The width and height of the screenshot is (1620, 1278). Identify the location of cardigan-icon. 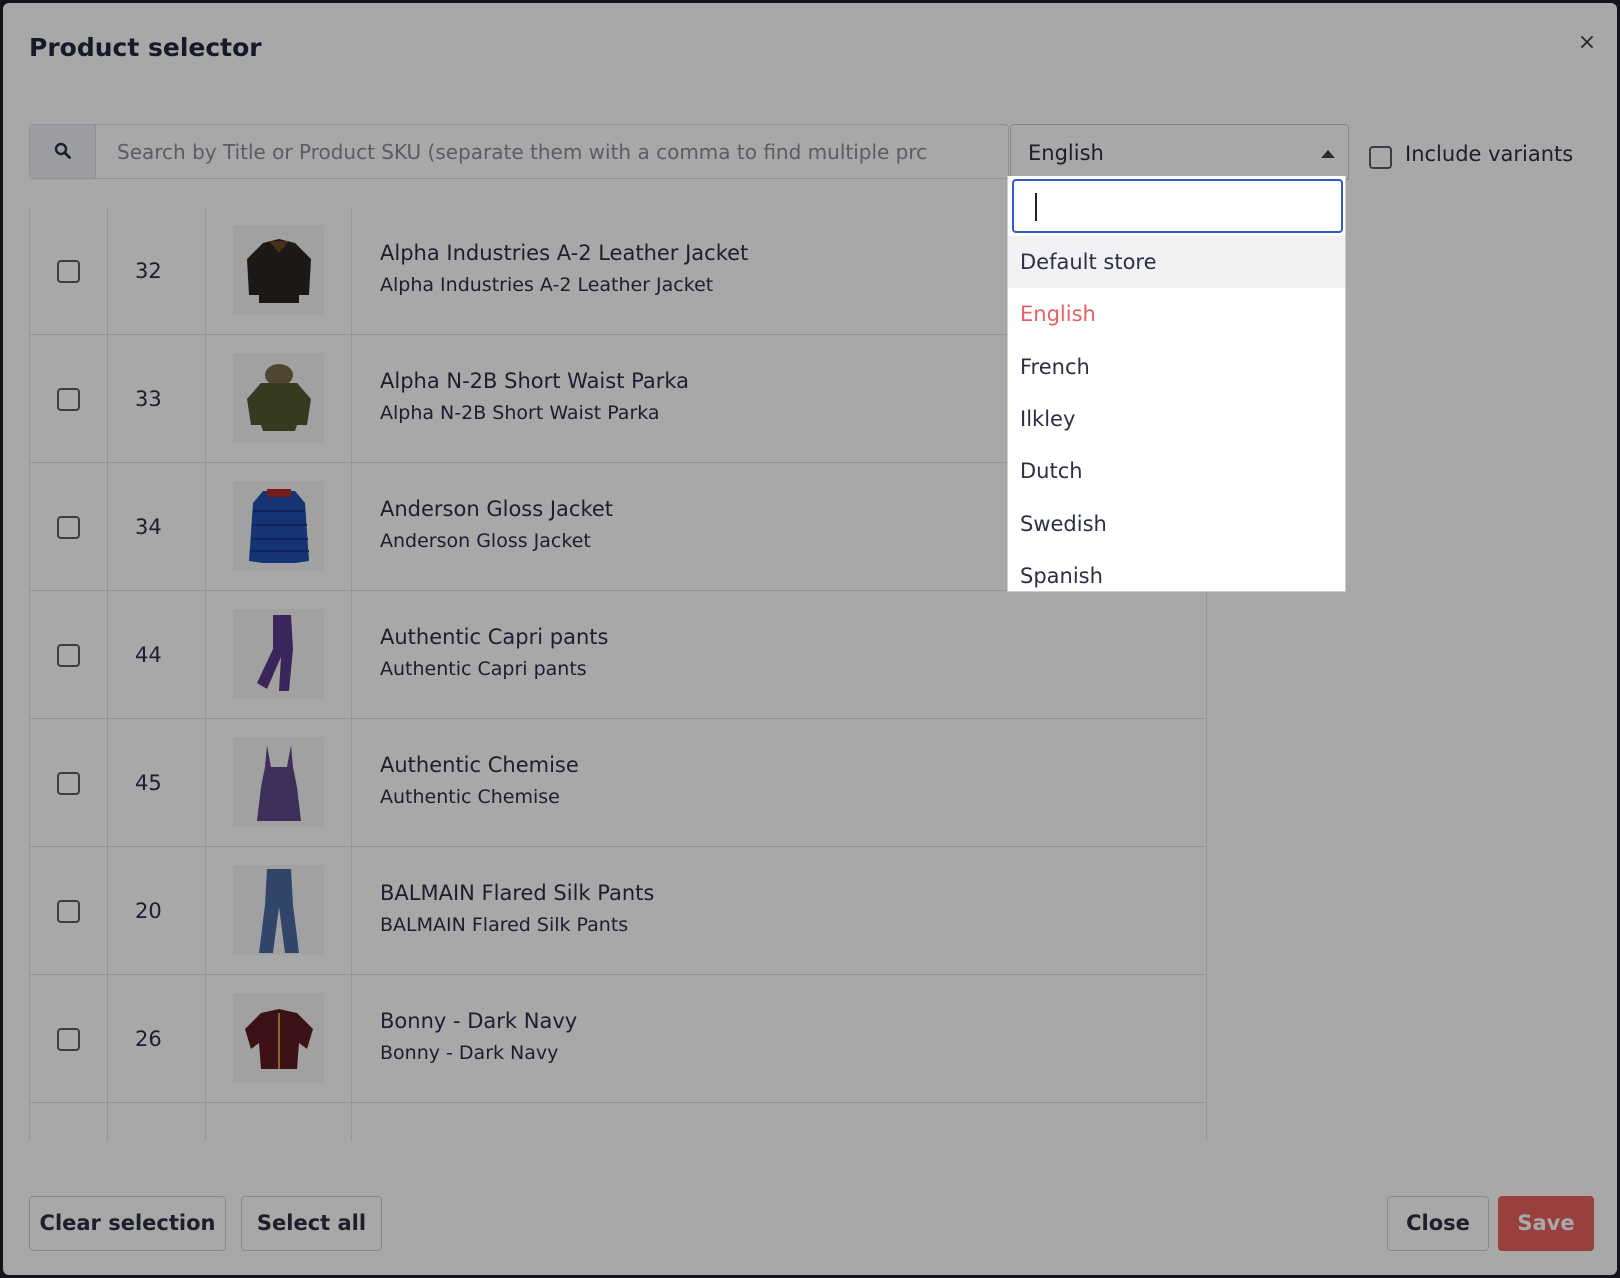
(278, 1038).